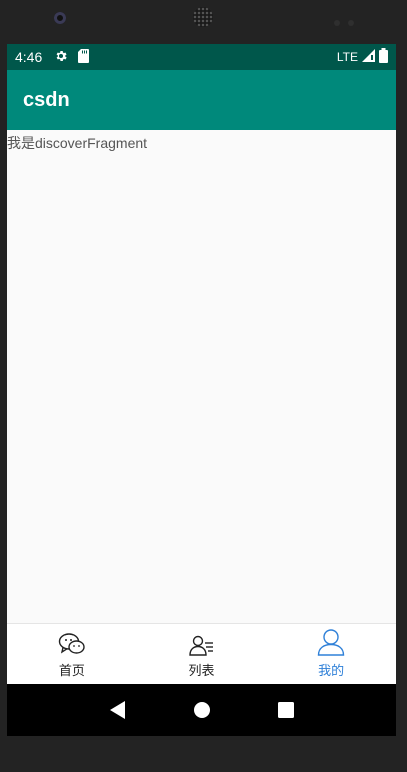  What do you see at coordinates (201, 643) in the screenshot?
I see `contact-list-icon` at bounding box center [201, 643].